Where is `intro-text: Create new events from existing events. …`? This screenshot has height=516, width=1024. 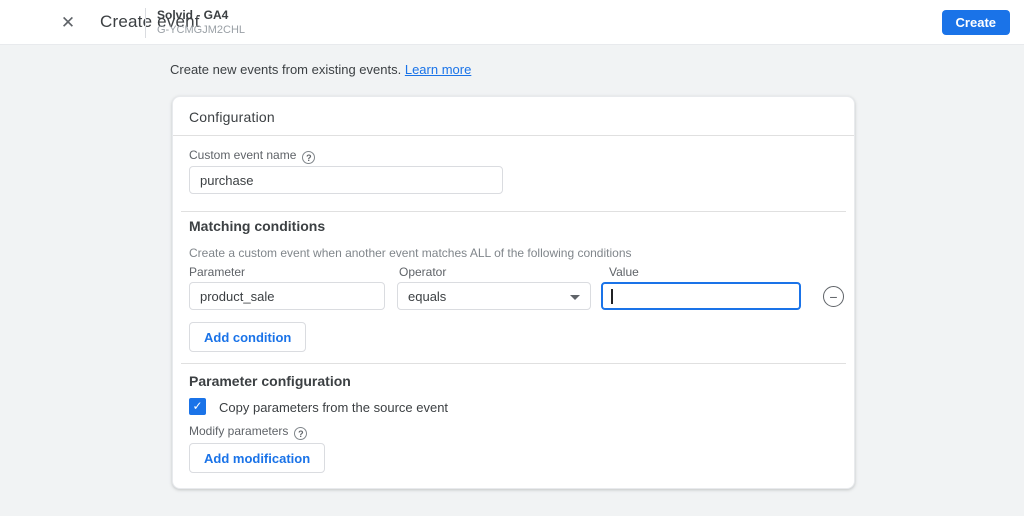
intro-text: Create new events from existing events. … is located at coordinates (320, 69).